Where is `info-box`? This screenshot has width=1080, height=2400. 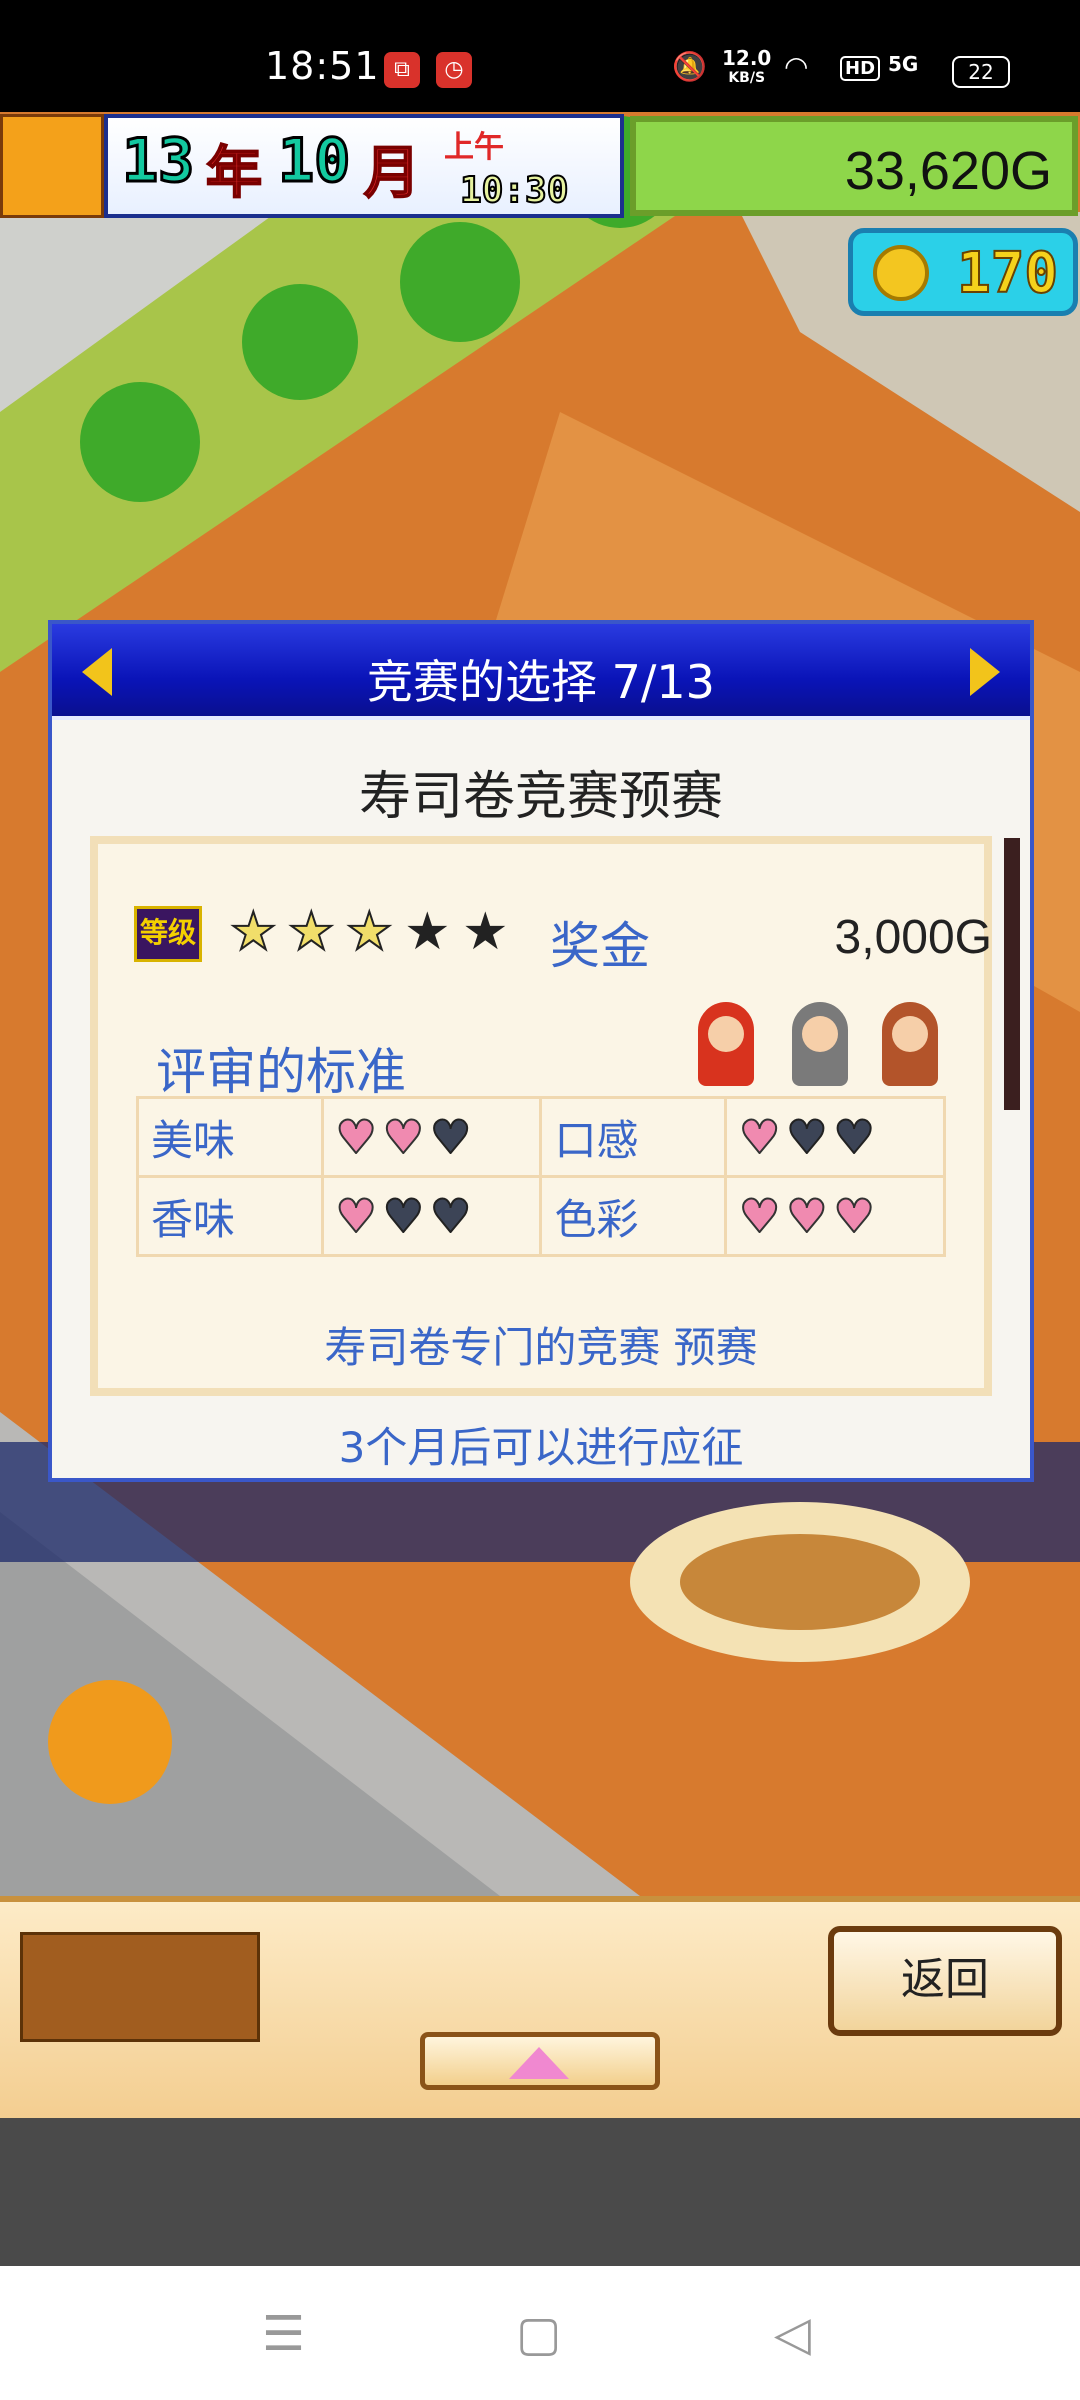
info-box is located at coordinates (140, 1987).